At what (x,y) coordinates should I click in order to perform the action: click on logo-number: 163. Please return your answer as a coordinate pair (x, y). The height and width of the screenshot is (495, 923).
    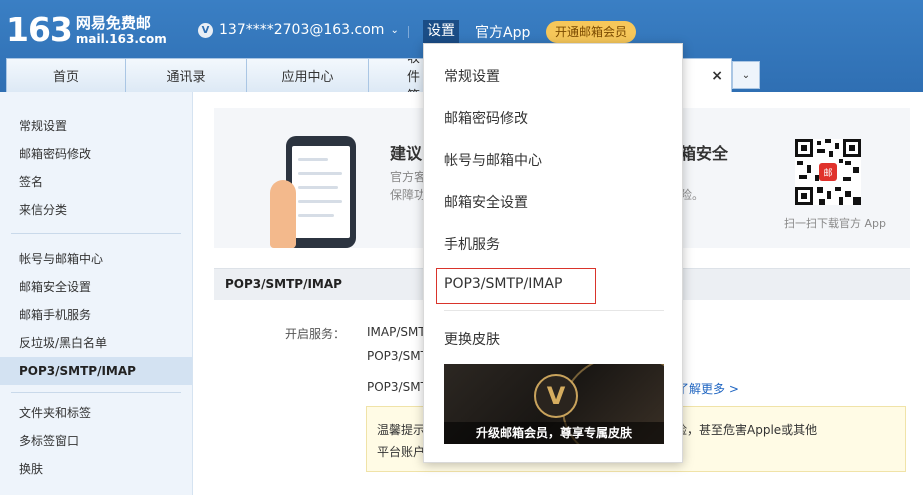
    Looking at the image, I should click on (39, 29).